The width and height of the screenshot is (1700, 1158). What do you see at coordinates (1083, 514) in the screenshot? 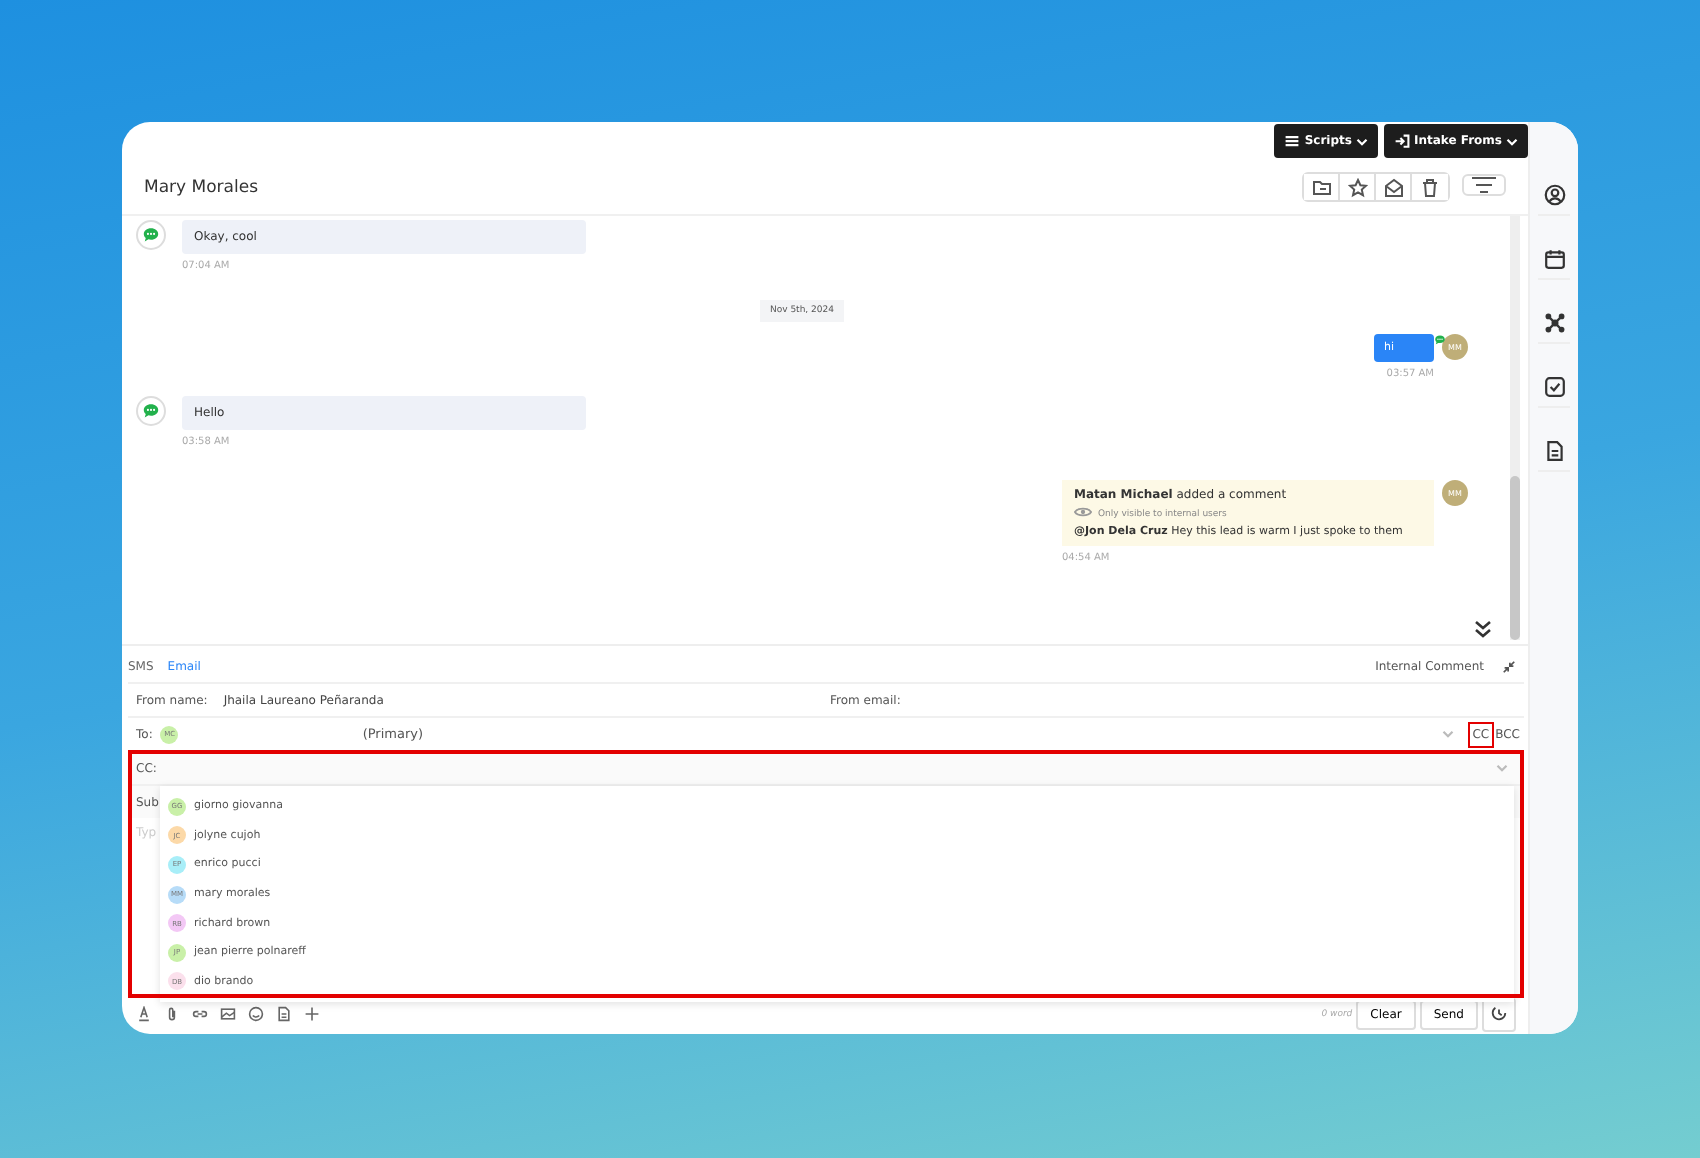
I see `eye-icon` at bounding box center [1083, 514].